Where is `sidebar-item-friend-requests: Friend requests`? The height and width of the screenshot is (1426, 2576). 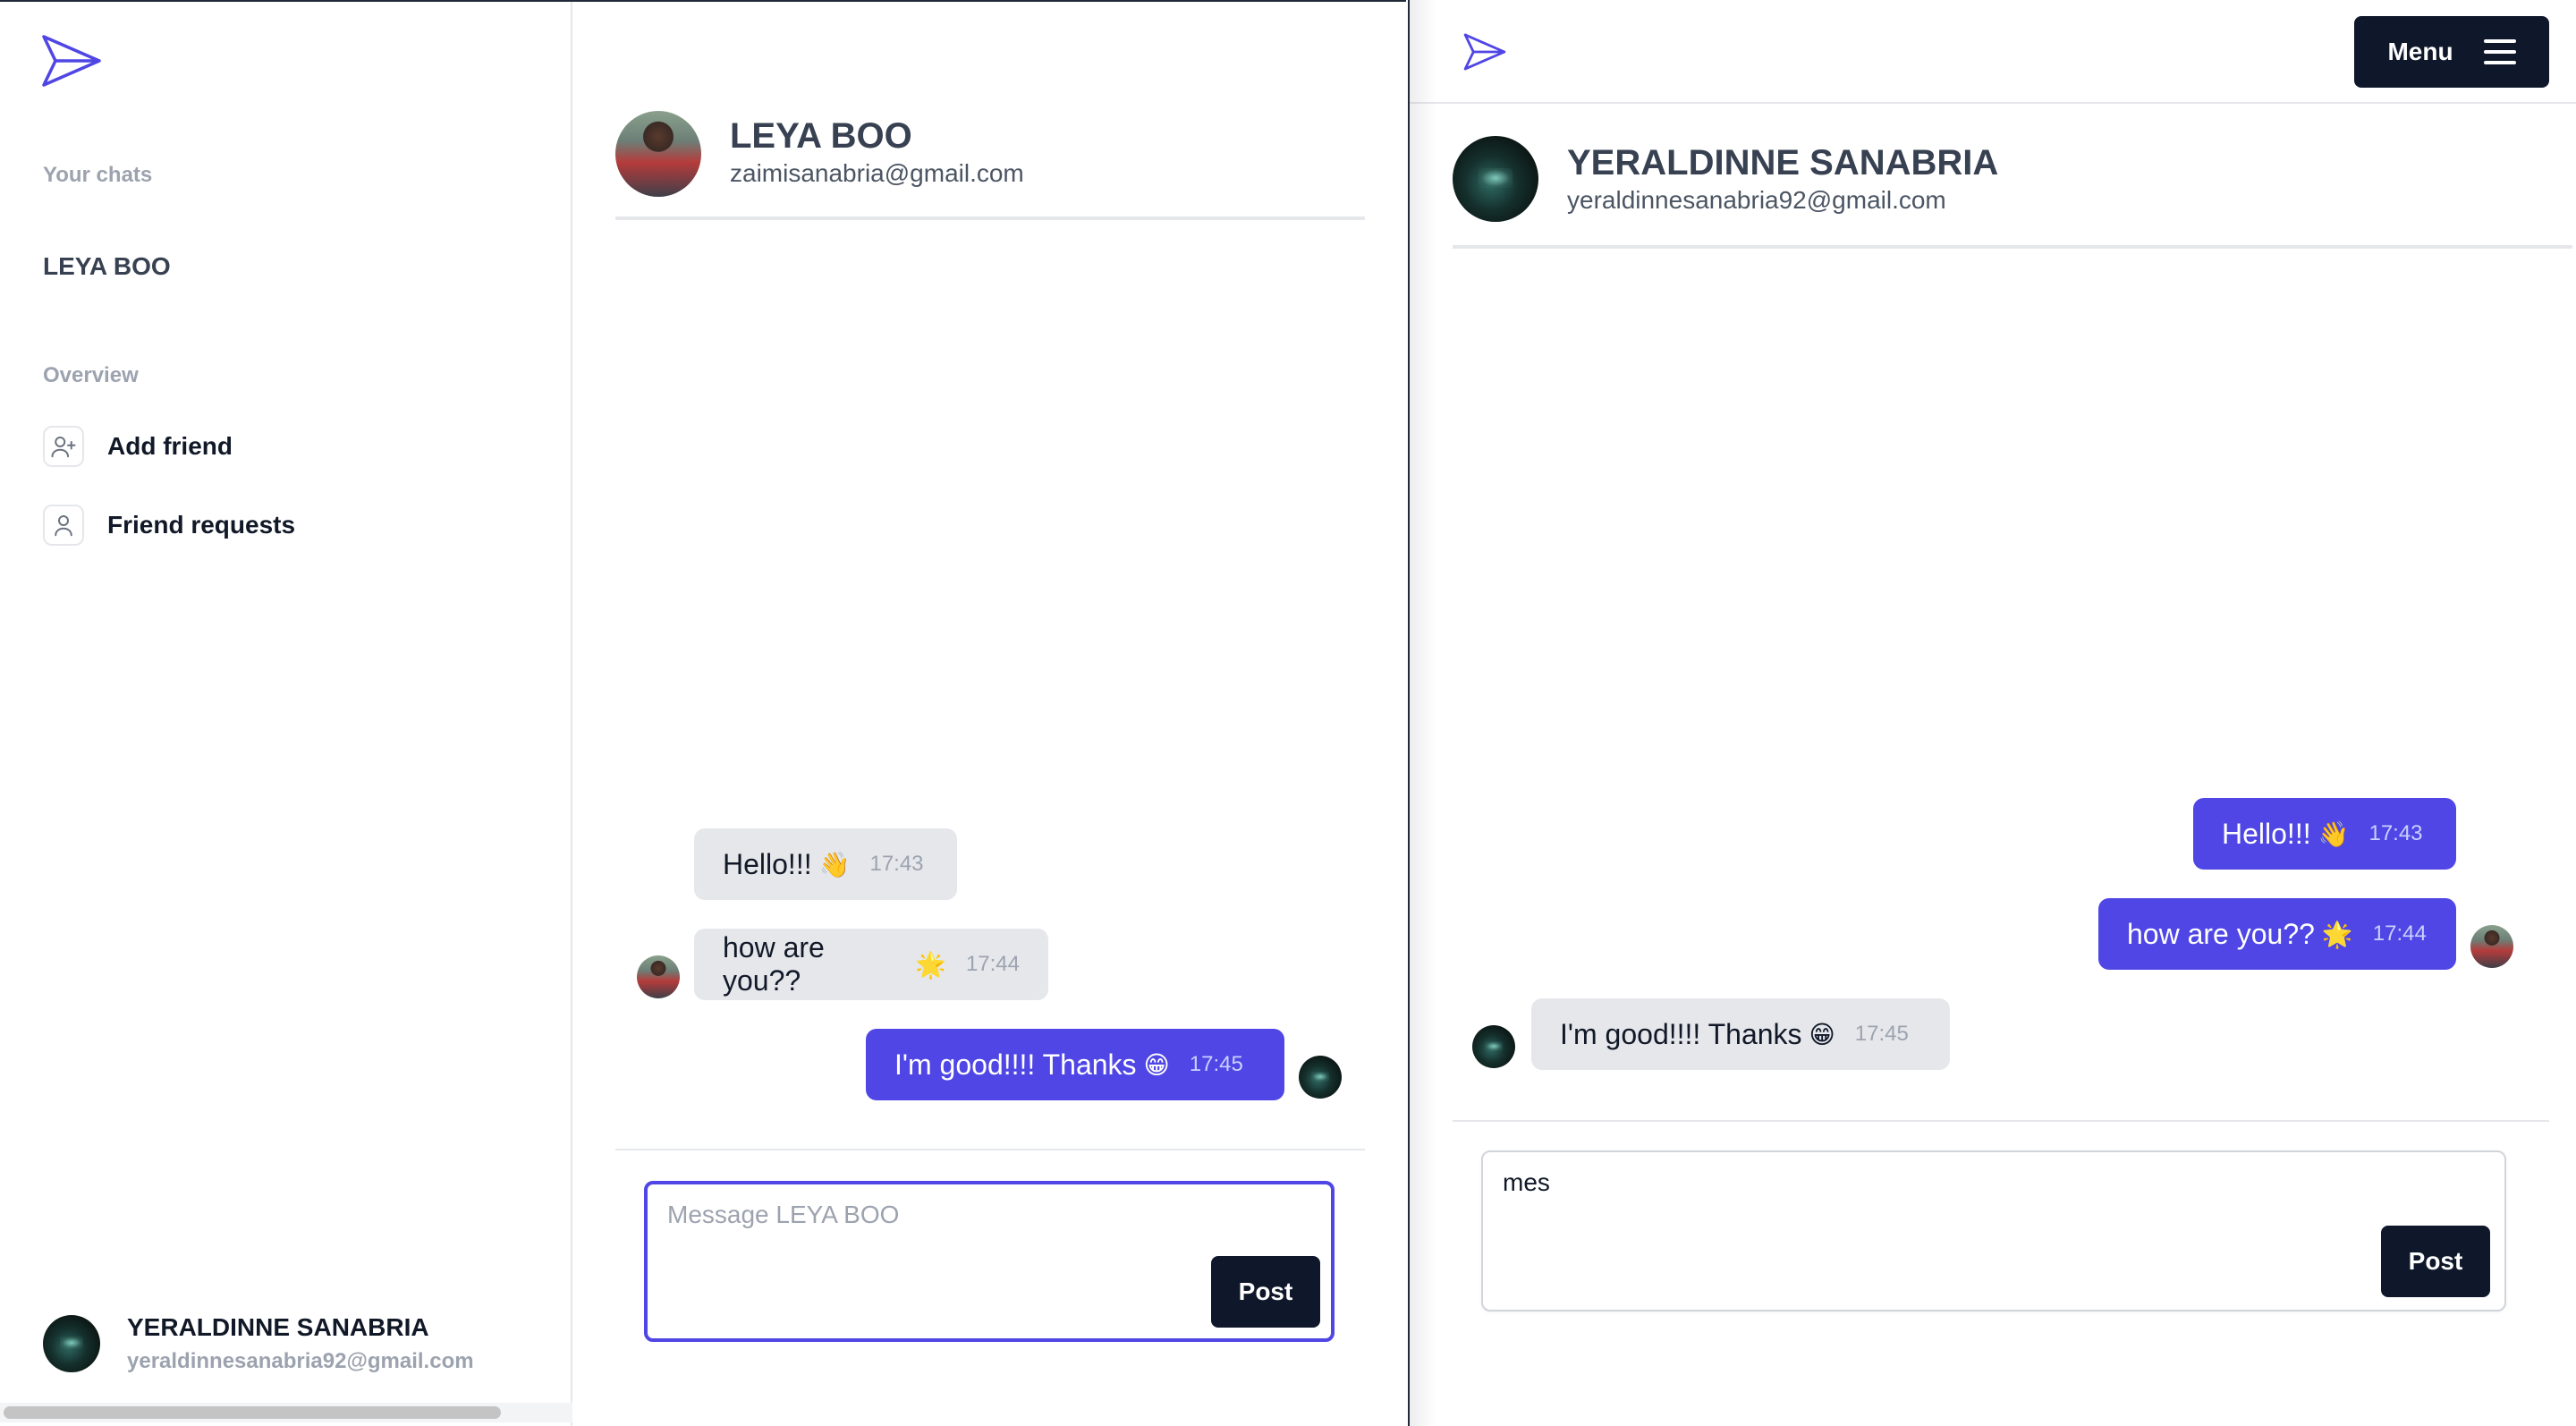
sidebar-item-friend-requests: Friend requests is located at coordinates (169, 525).